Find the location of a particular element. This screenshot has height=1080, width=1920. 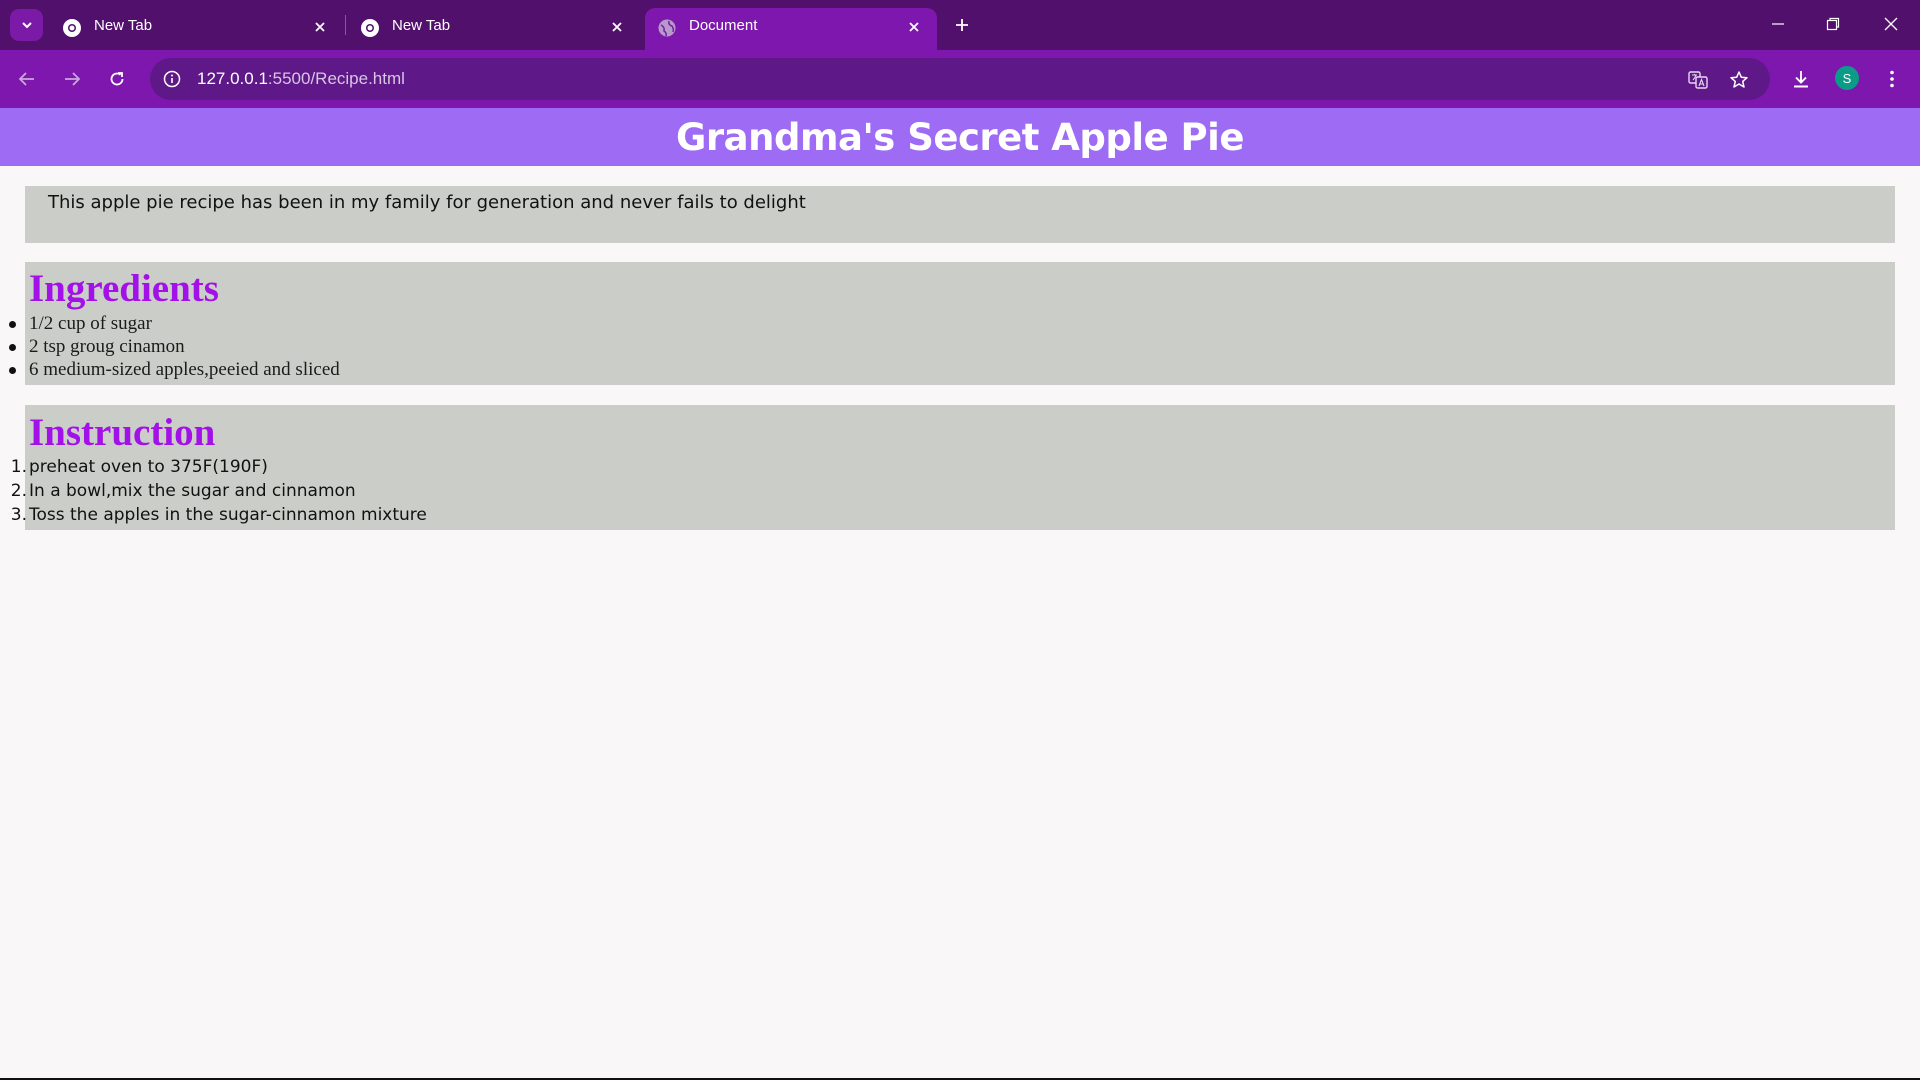

restore-button is located at coordinates (1833, 24).